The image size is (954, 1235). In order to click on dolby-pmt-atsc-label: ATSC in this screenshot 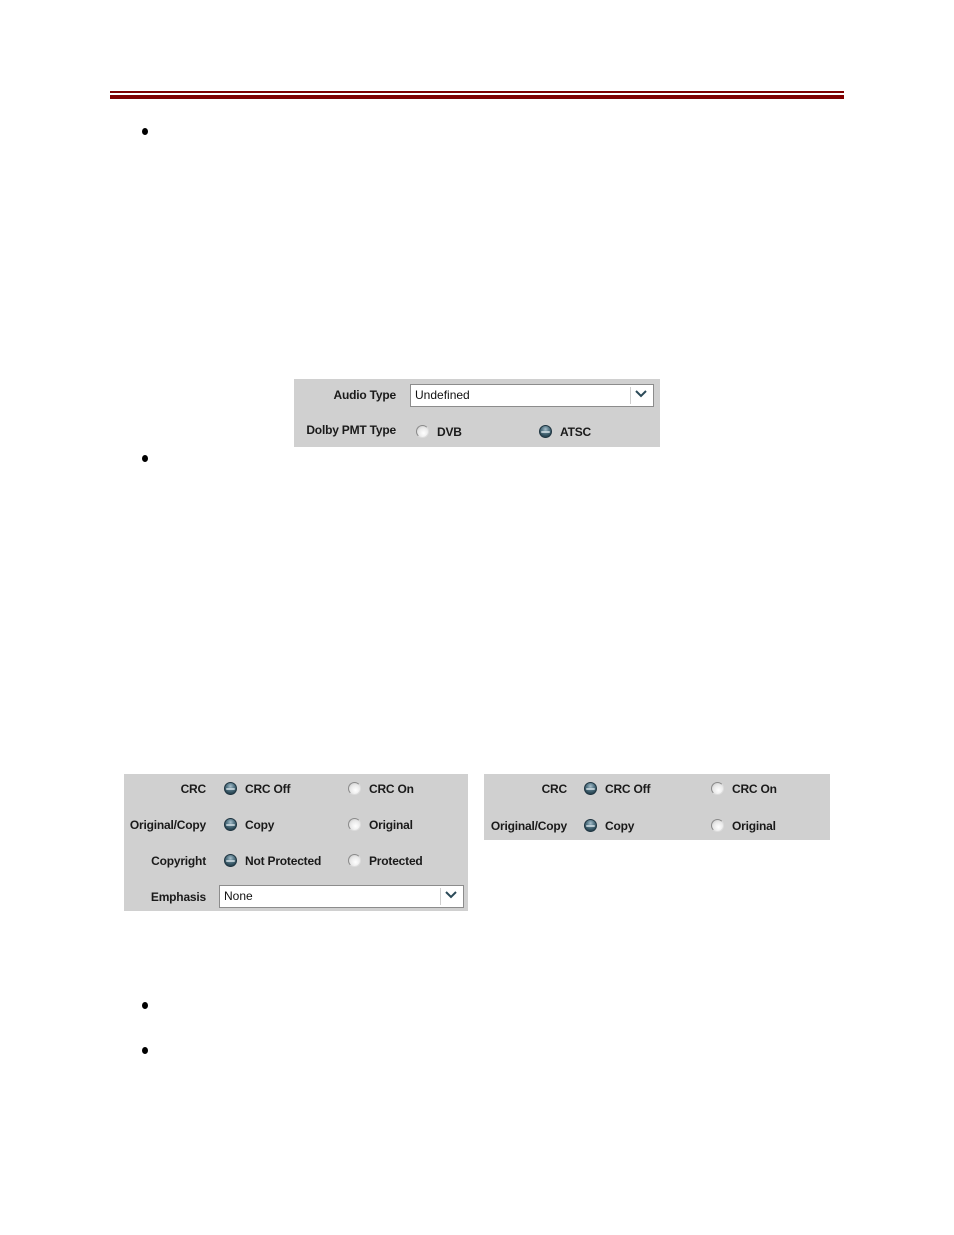, I will do `click(575, 432)`.